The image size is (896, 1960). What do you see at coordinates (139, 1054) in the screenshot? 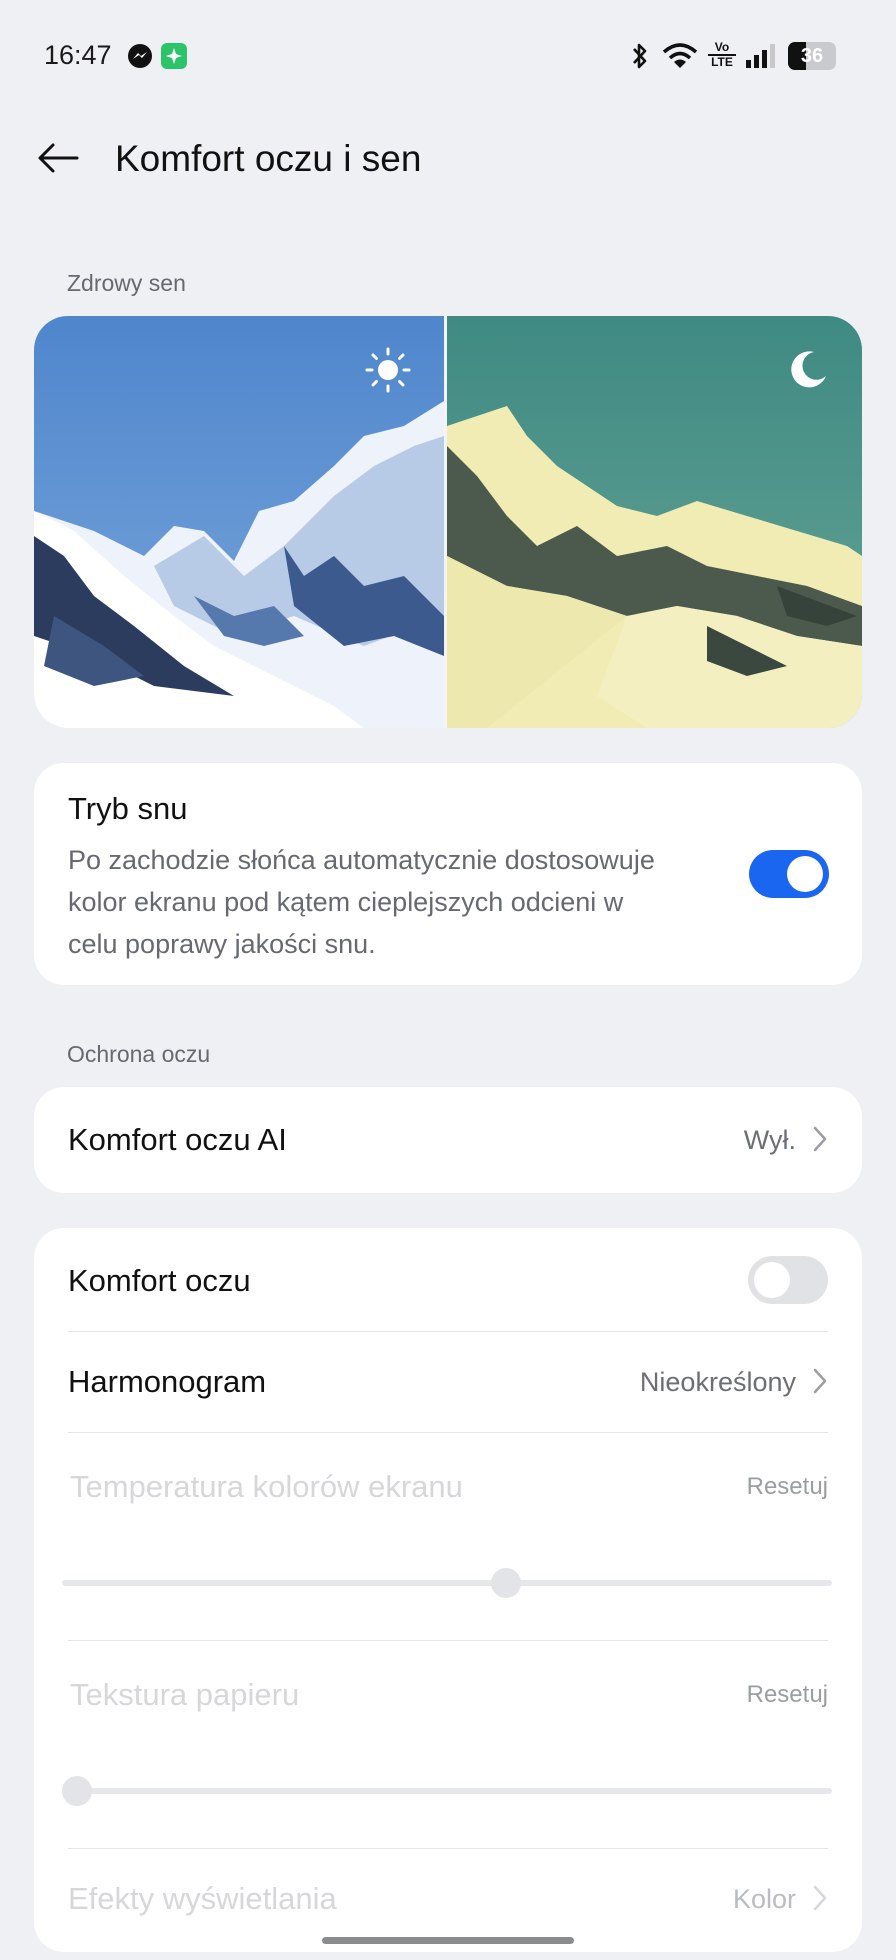
I see `section-label-eye-protection: Ochrona oczu` at bounding box center [139, 1054].